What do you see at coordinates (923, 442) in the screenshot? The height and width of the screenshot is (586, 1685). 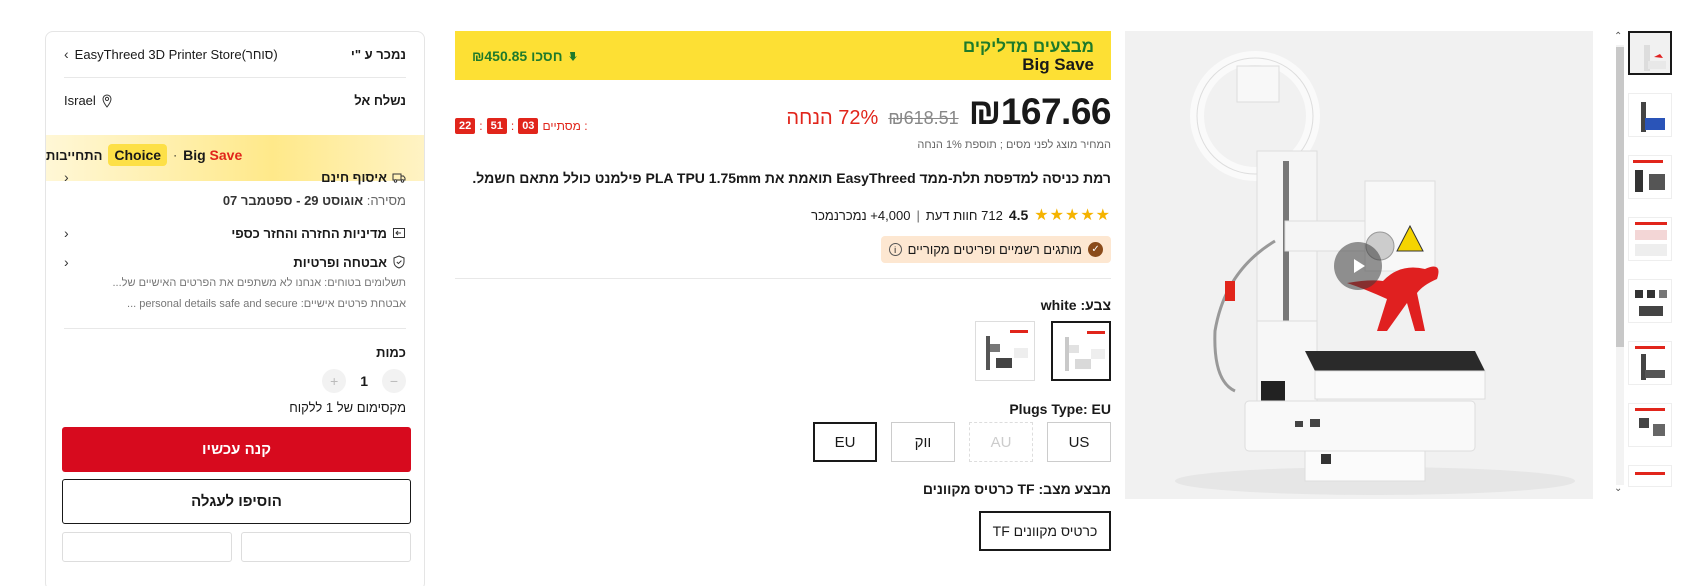 I see `plug-option-uk: ווק` at bounding box center [923, 442].